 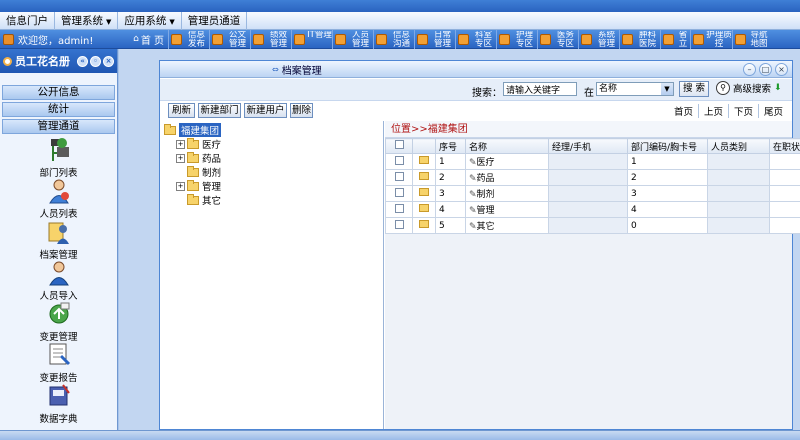 What do you see at coordinates (507, 193) in the screenshot?
I see `name-cell: ✎制剂` at bounding box center [507, 193].